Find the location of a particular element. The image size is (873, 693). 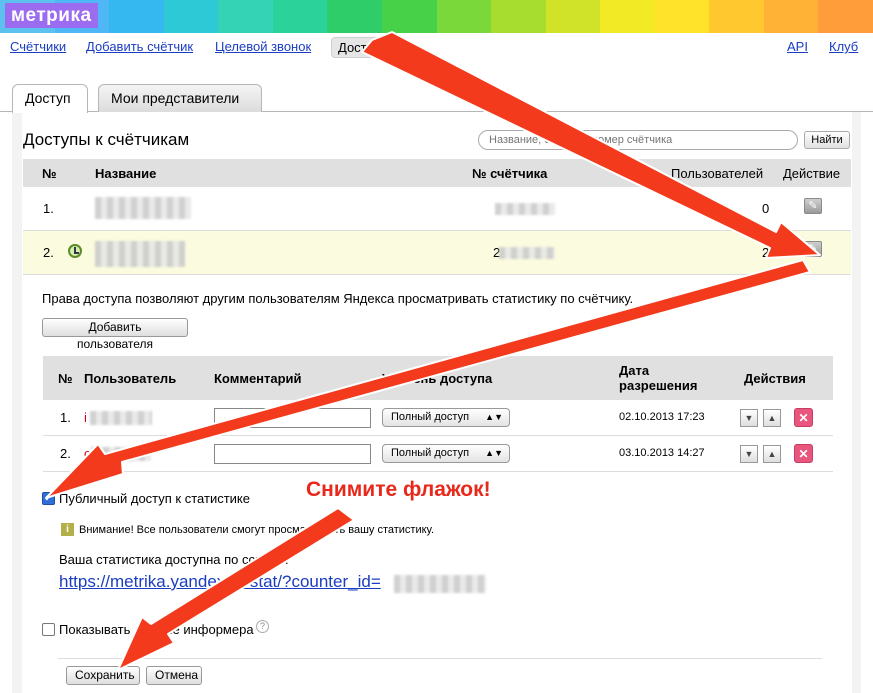

add-user-button: Добавить пользователя is located at coordinates (115, 334).